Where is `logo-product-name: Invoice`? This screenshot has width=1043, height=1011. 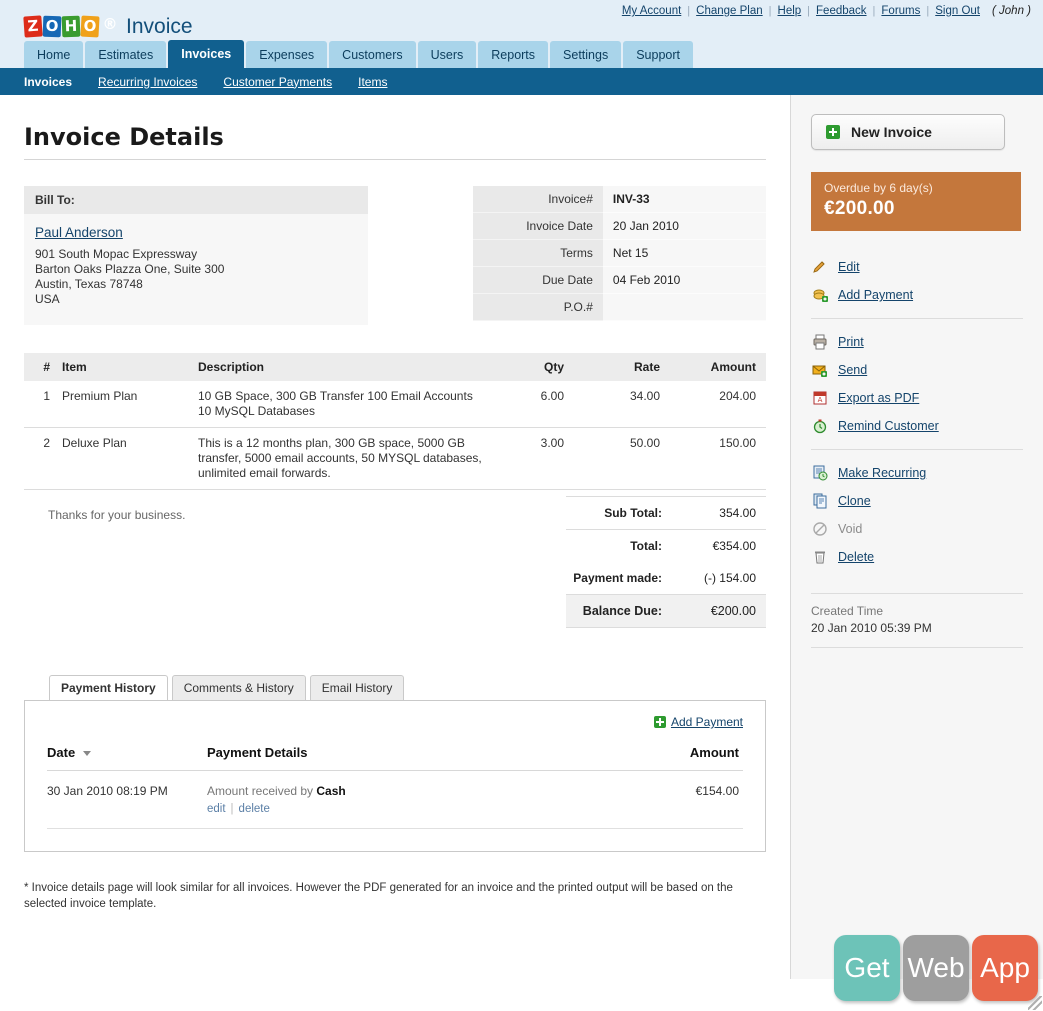
logo-product-name: Invoice is located at coordinates (159, 26).